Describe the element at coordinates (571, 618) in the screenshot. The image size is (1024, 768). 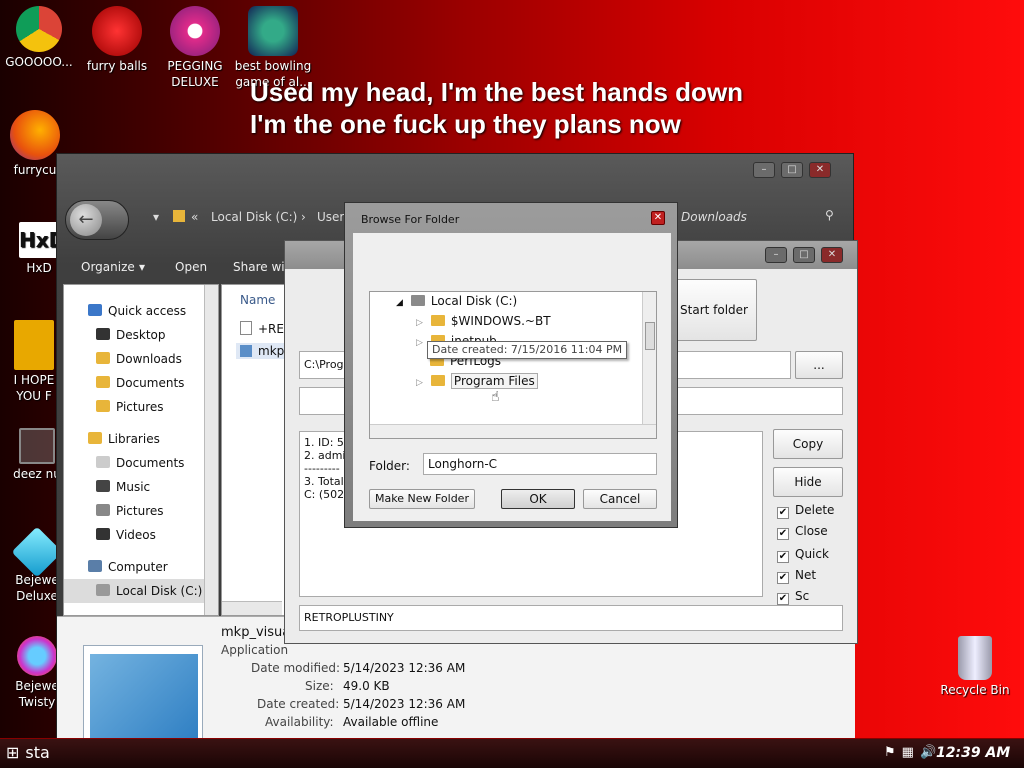
I see `status-input: RETROPLUSTINY` at that location.